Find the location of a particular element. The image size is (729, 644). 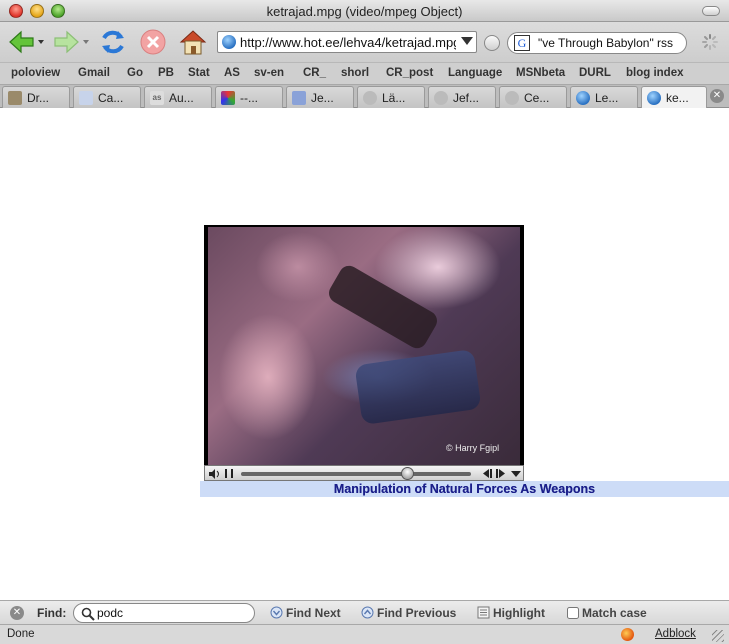

arrow-up-circle-icon is located at coordinates (367, 612).